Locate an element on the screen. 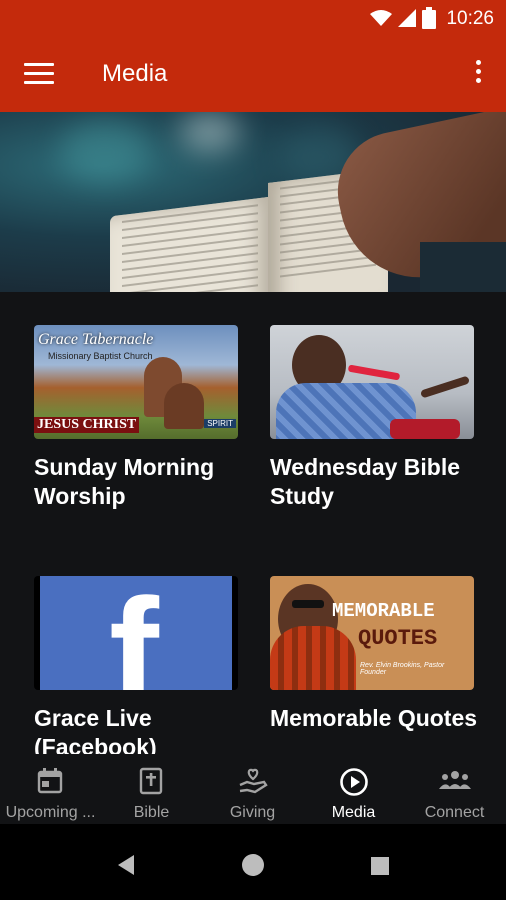 The width and height of the screenshot is (506, 900). nav-label: Giving is located at coordinates (252, 812).